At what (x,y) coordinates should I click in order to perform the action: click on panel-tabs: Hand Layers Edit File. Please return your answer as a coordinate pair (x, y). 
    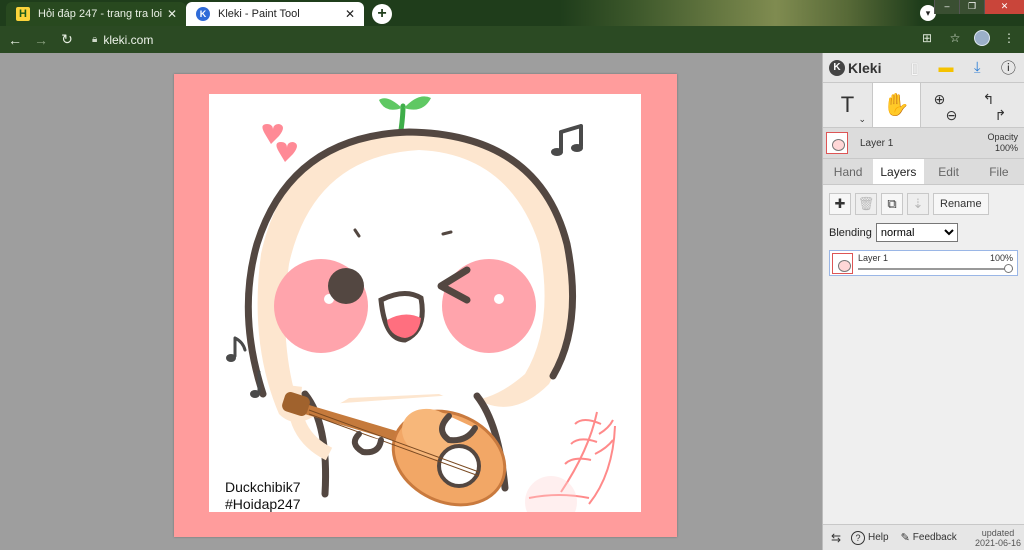
    Looking at the image, I should click on (923, 172).